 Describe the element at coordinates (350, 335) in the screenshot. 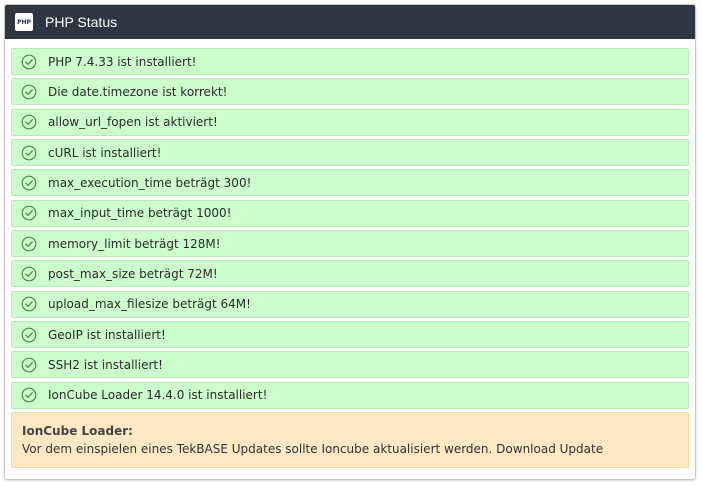

I see `status-row: GeoIP ist installiert!` at that location.